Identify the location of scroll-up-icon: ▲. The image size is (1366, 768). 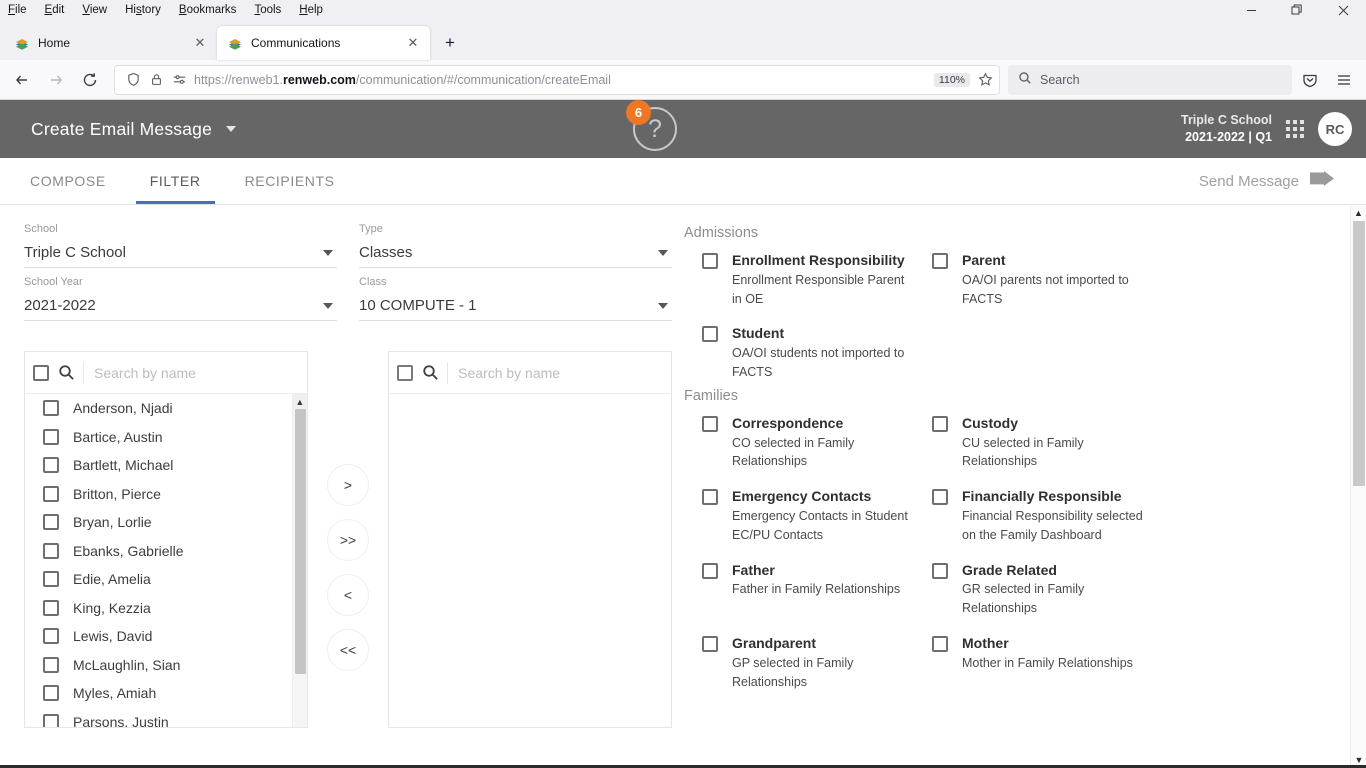
(299, 401).